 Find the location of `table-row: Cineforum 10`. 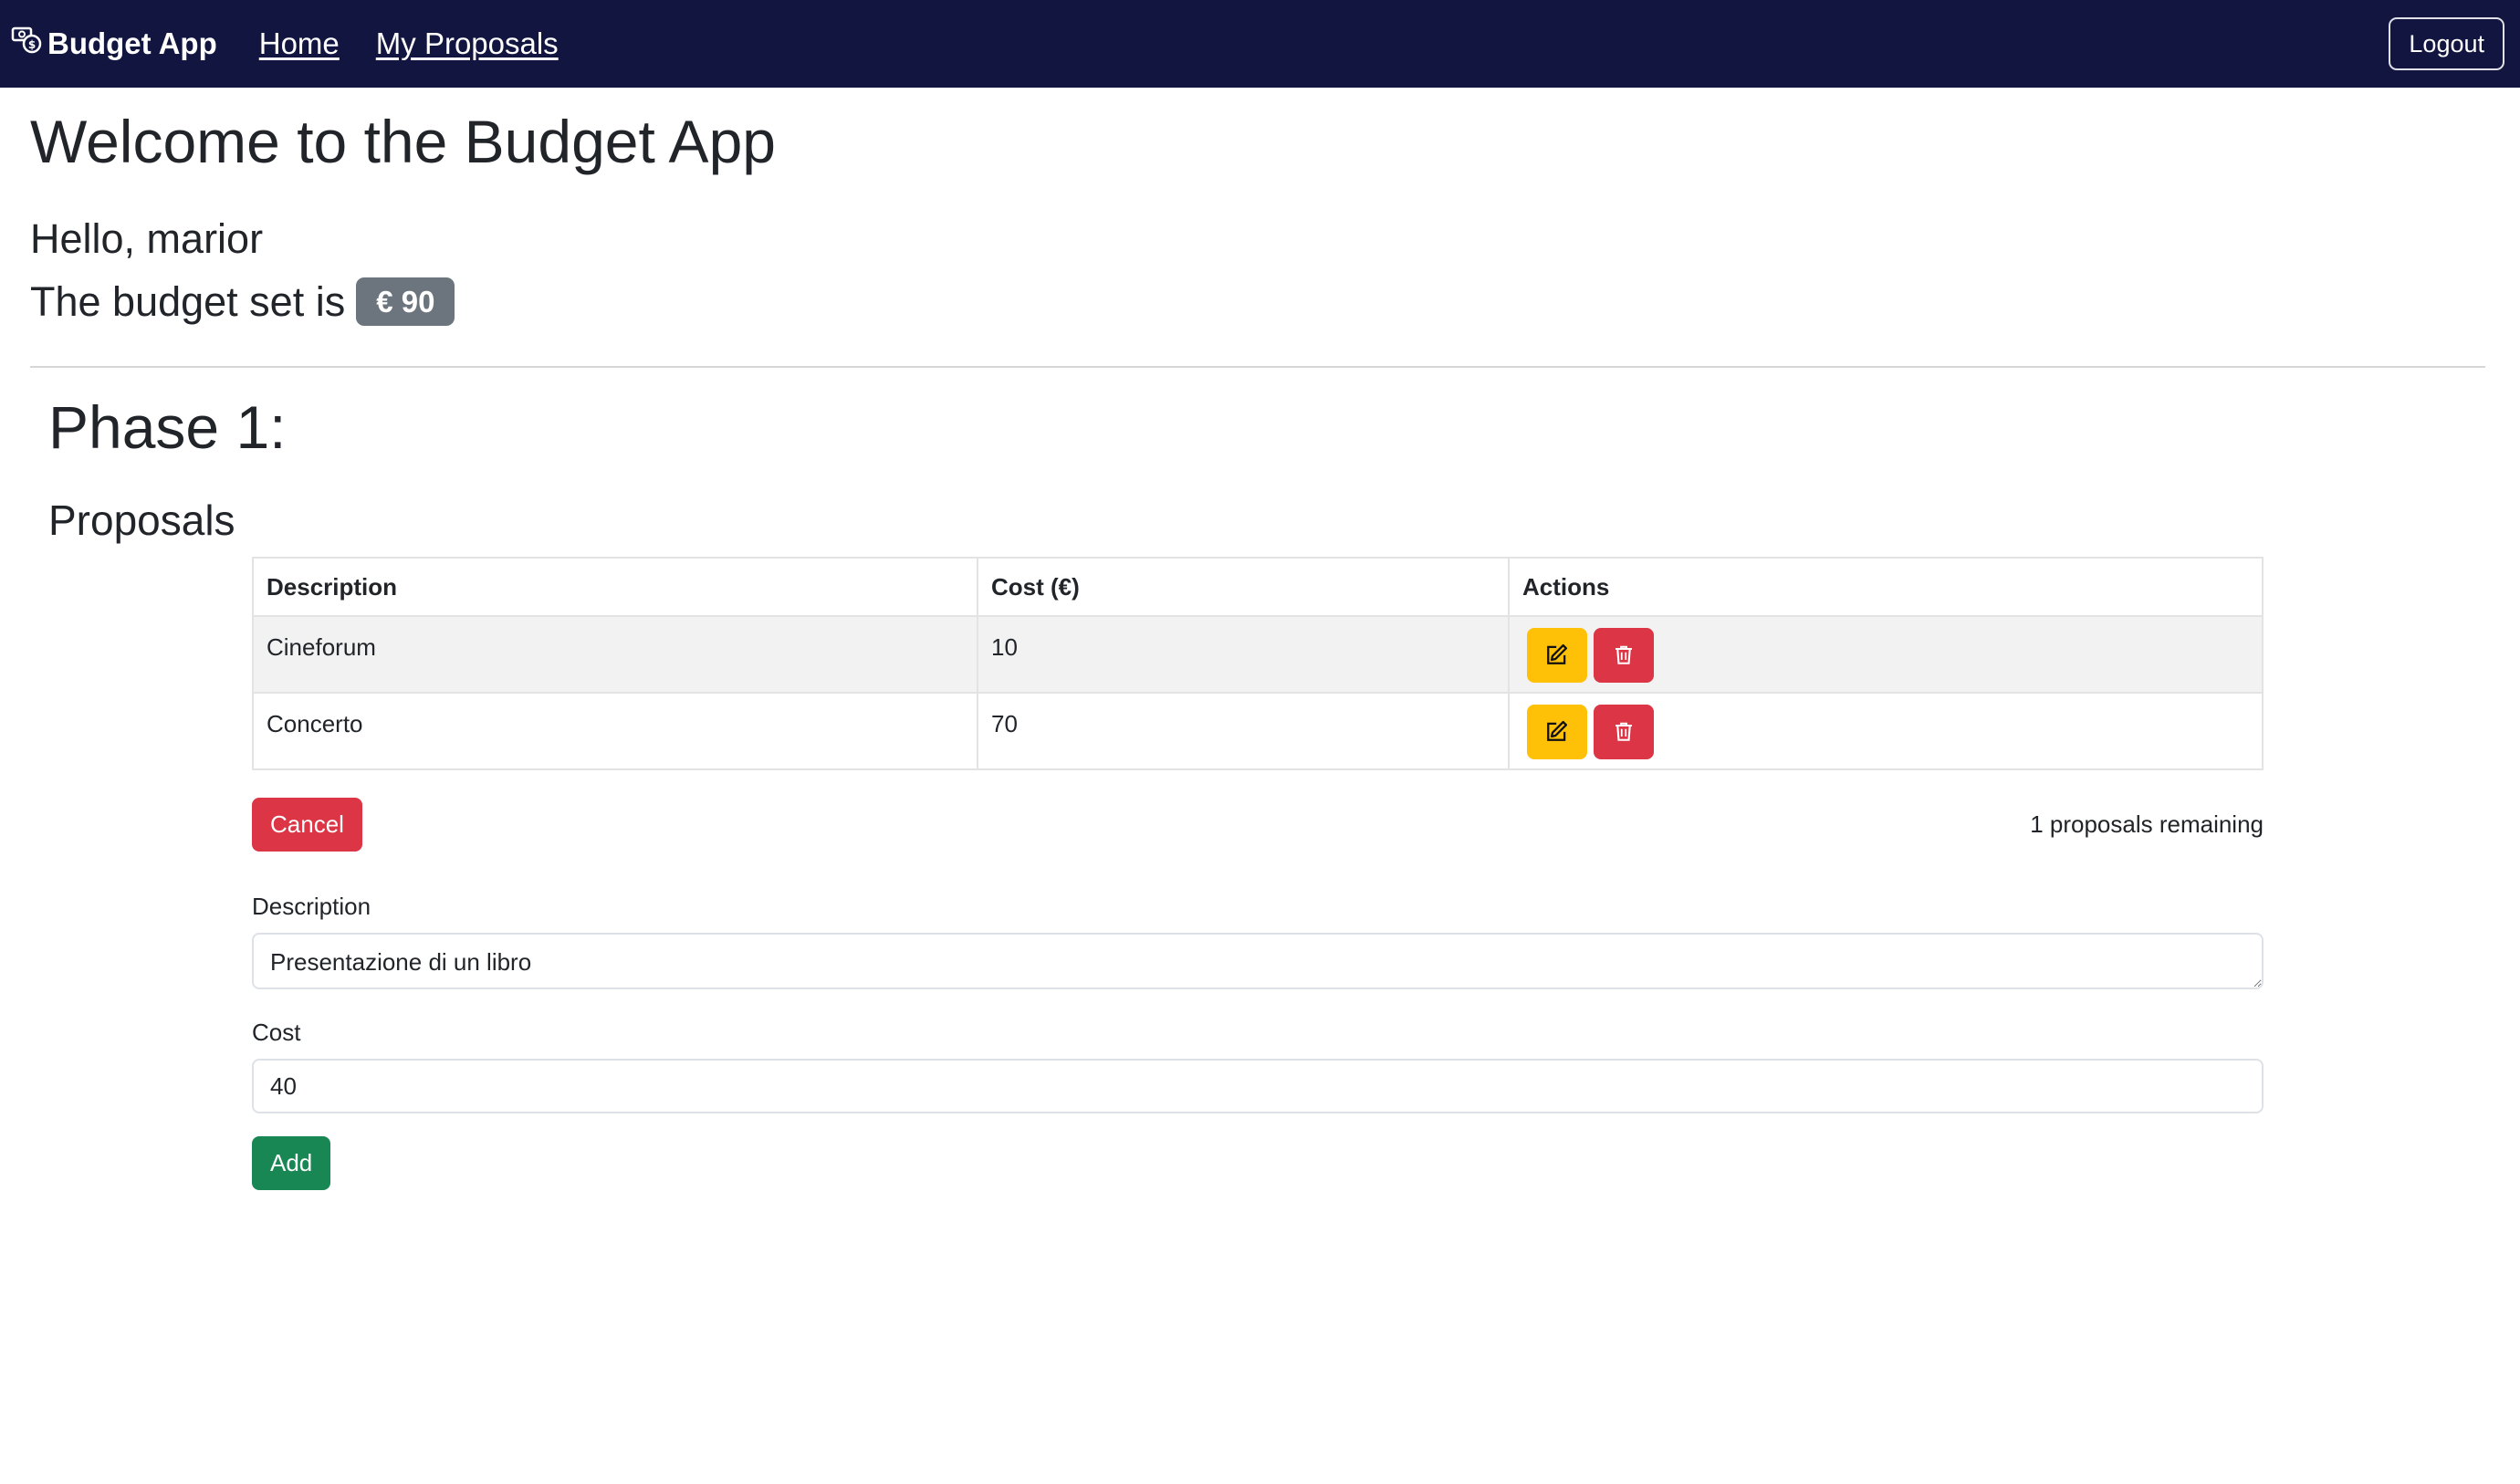

table-row: Cineforum 10 is located at coordinates (1258, 654).